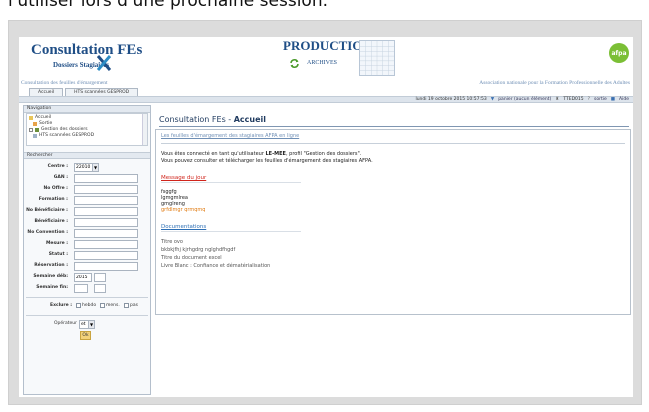 This screenshot has width=649, height=412. I want to click on archives-link: ARCHIVES, so click(322, 63).